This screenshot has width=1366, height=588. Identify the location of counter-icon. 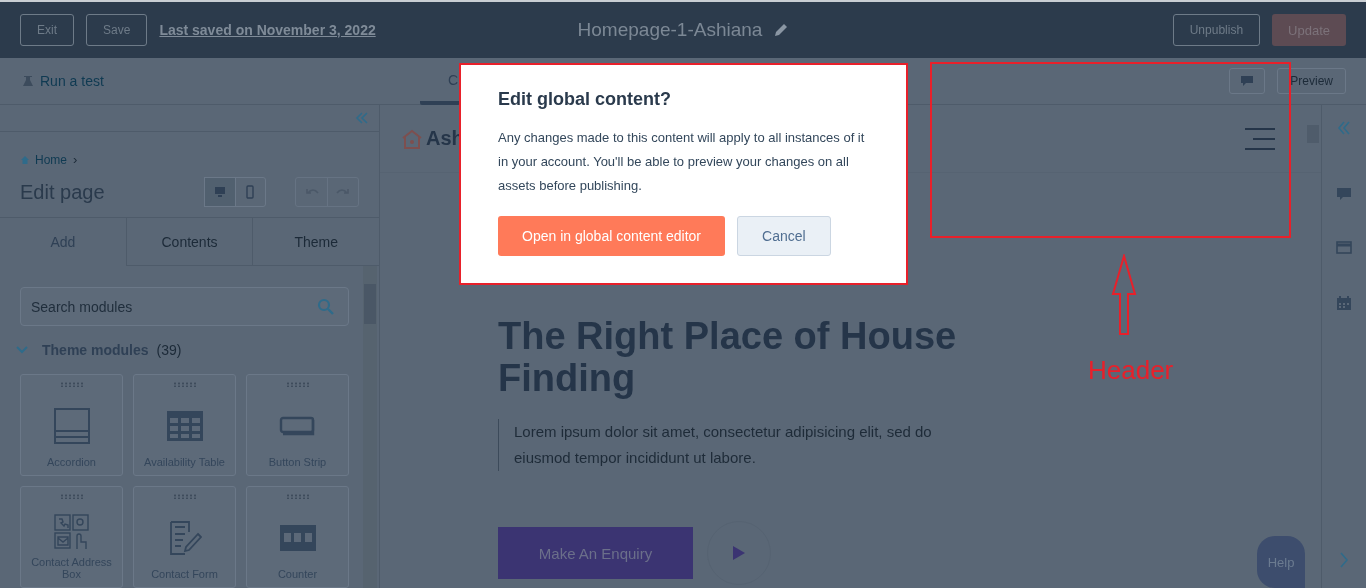
(297, 537).